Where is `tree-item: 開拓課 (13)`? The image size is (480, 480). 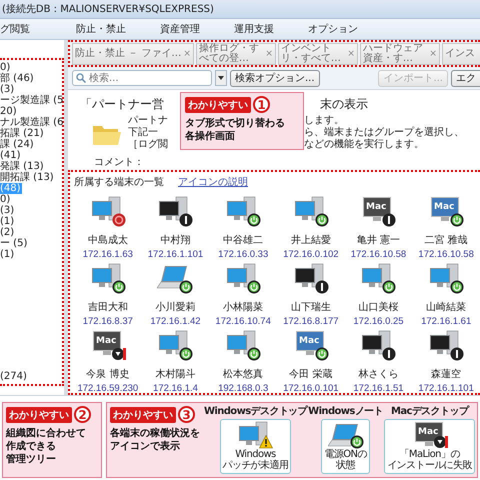 tree-item: 開拓課 (13) is located at coordinates (27, 177).